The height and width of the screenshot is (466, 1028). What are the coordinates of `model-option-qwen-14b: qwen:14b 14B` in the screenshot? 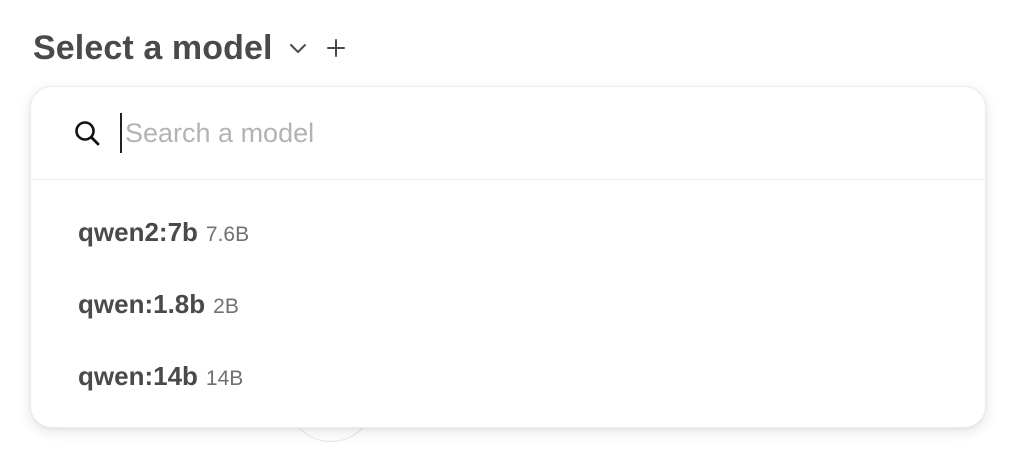 It's located at (508, 376).